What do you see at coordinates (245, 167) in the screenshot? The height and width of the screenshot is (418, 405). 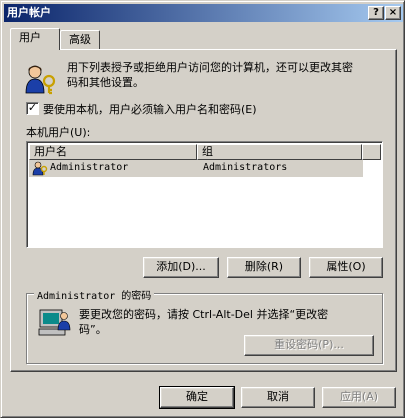 I see `row-group: Administrators` at bounding box center [245, 167].